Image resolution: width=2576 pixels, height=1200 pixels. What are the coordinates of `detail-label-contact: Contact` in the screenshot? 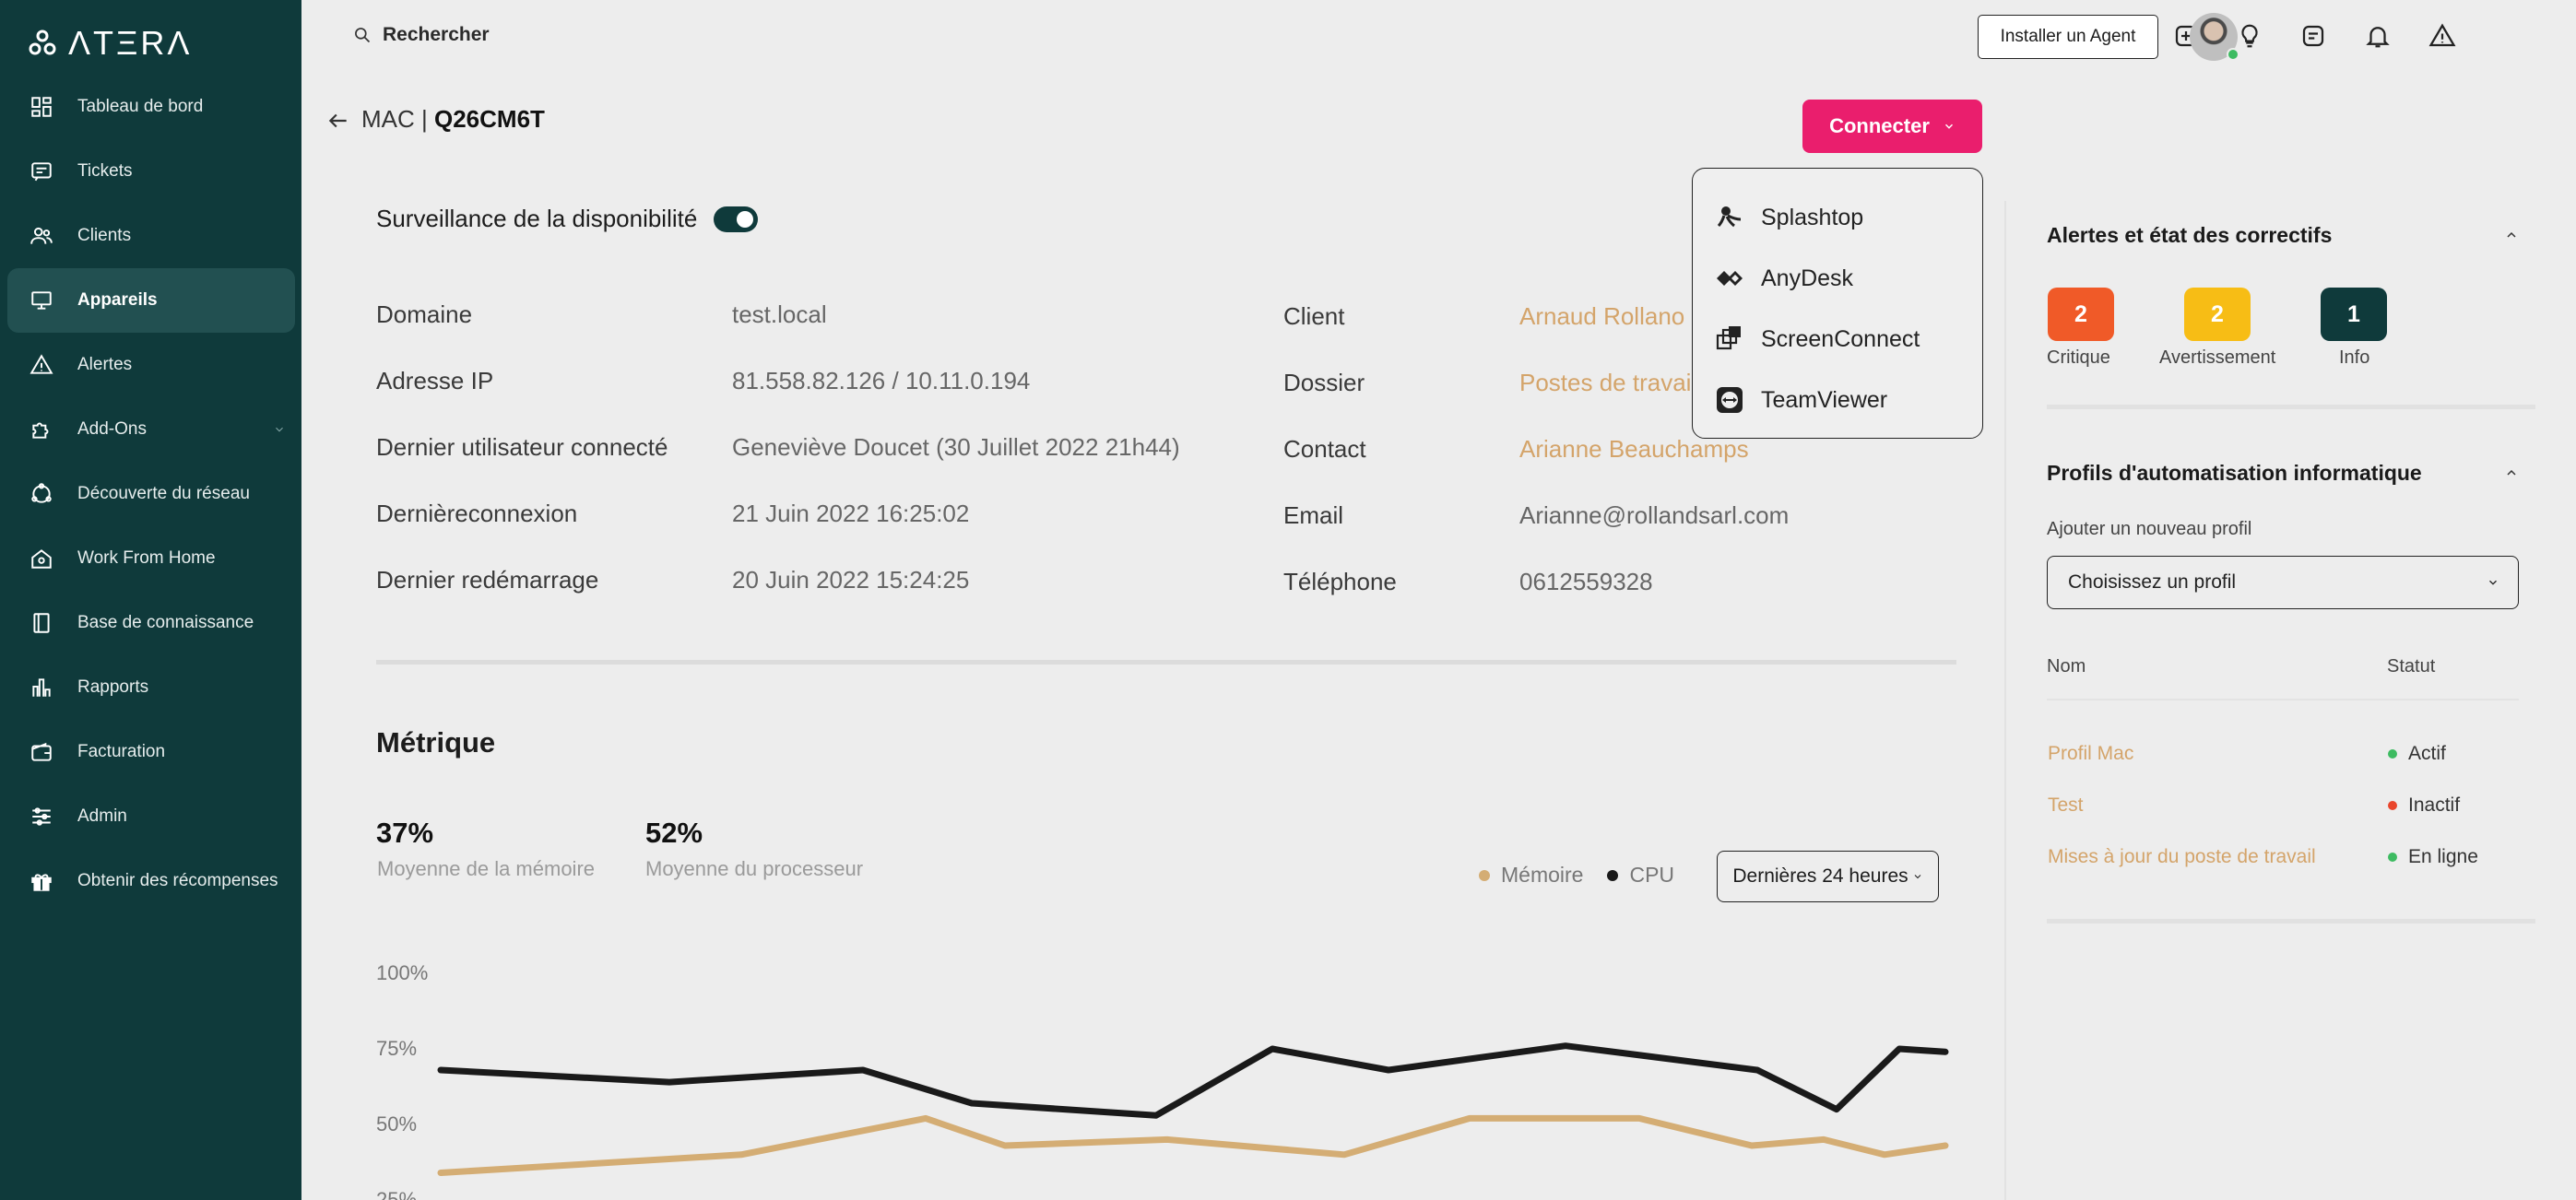 It's located at (1324, 449).